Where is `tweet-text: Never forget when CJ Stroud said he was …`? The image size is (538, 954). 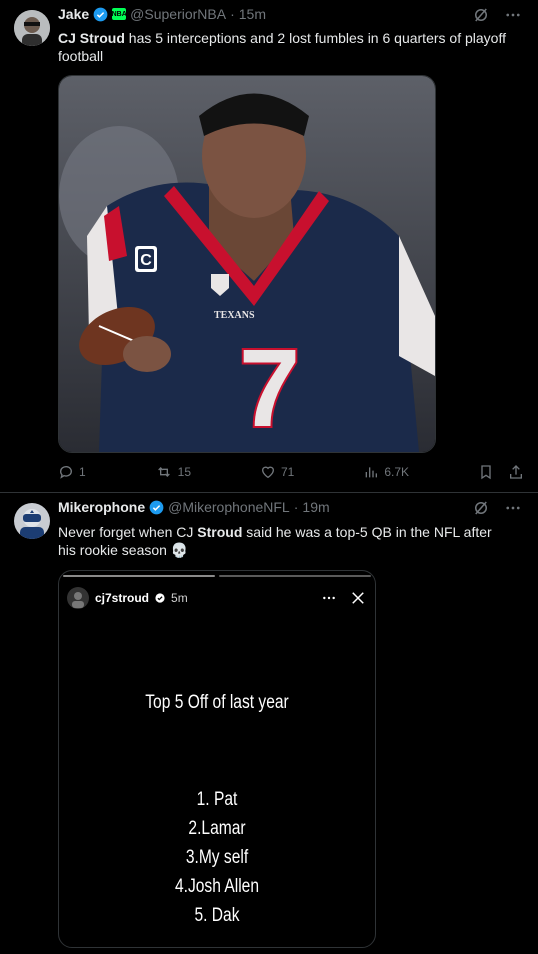
tweet-text: Never forget when CJ Stroud said he was … is located at coordinates (284, 541).